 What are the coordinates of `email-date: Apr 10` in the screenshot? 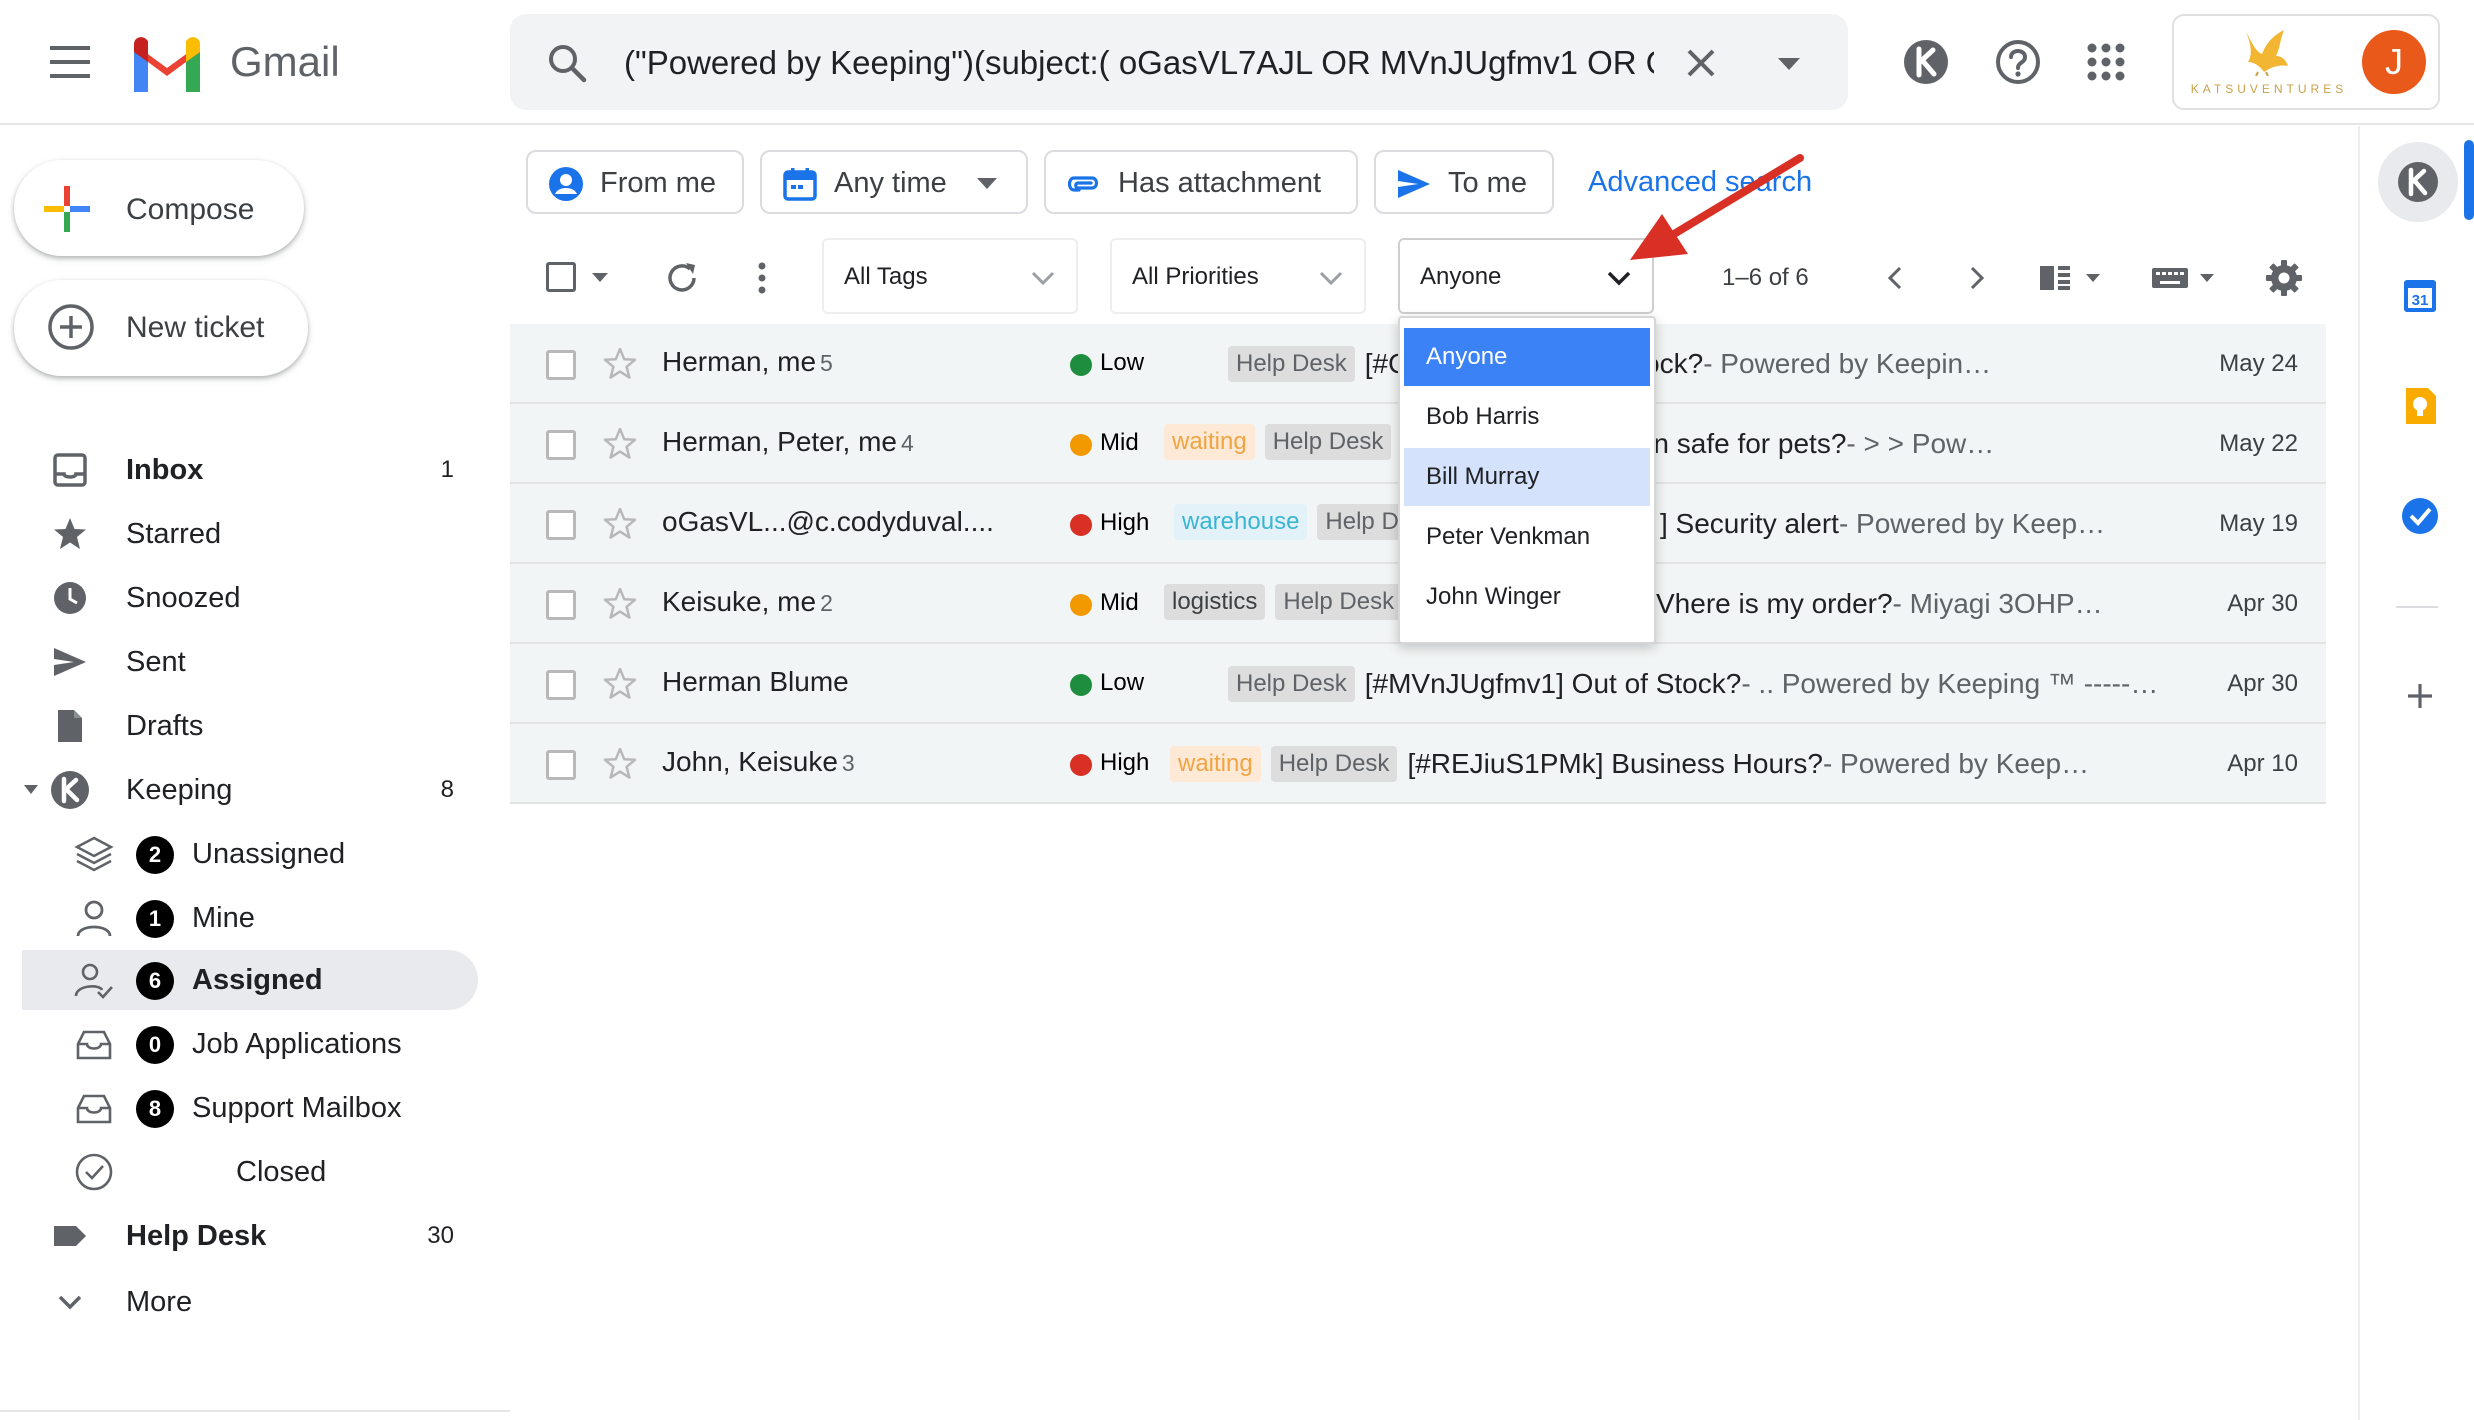 It's located at (2262, 763).